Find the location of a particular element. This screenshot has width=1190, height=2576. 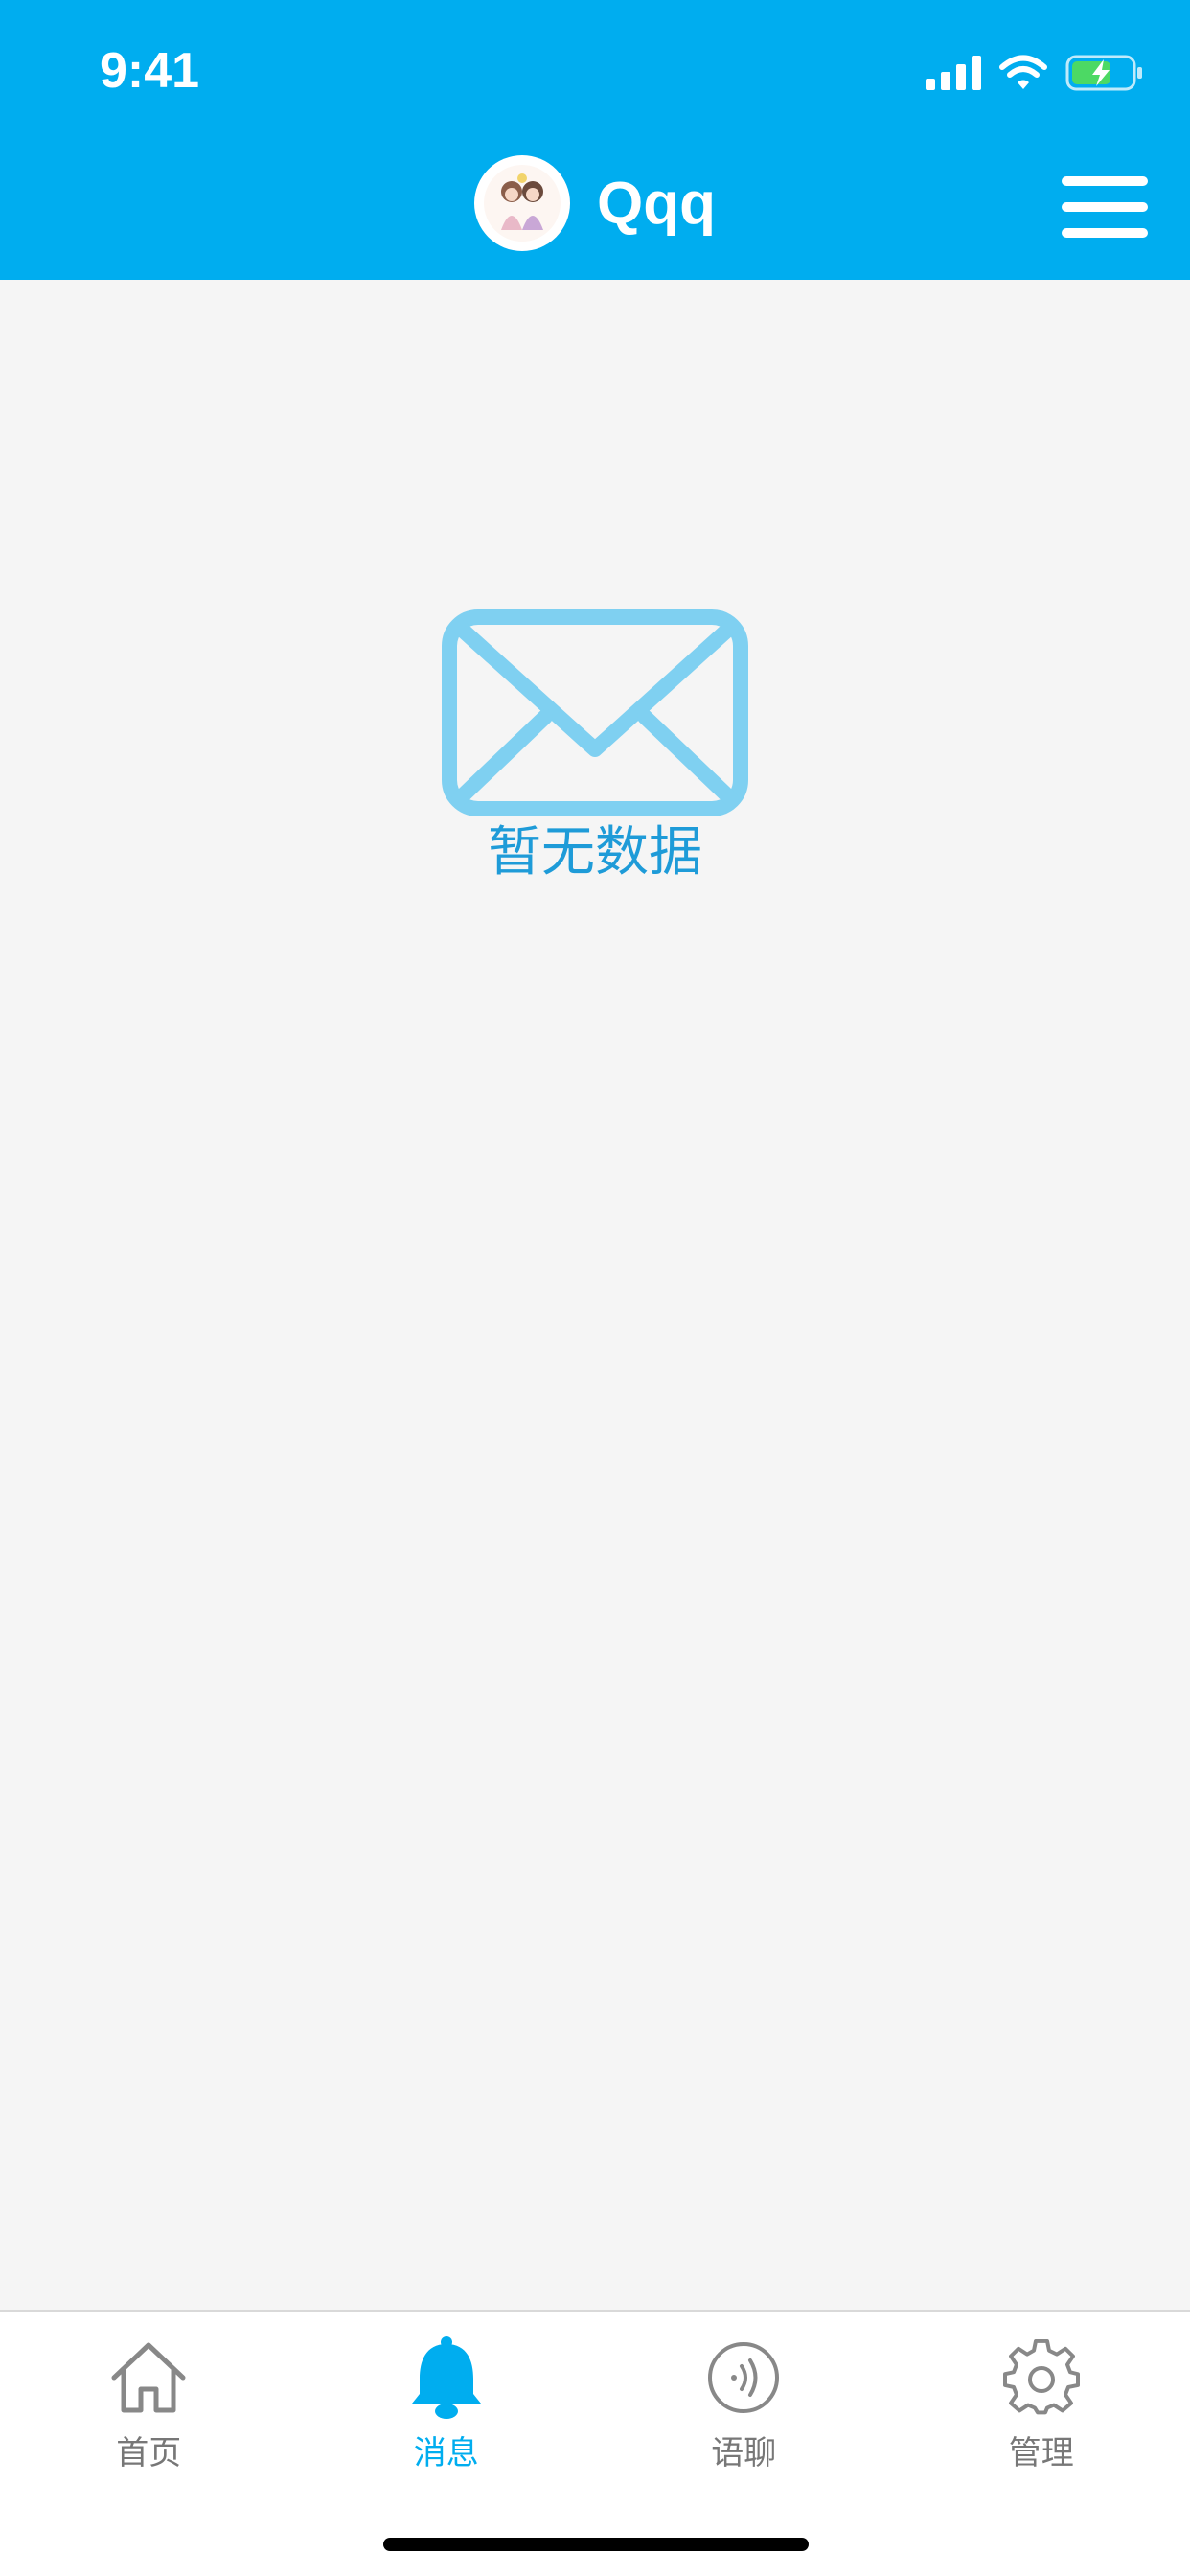

avatar-image-icon is located at coordinates (523, 203).